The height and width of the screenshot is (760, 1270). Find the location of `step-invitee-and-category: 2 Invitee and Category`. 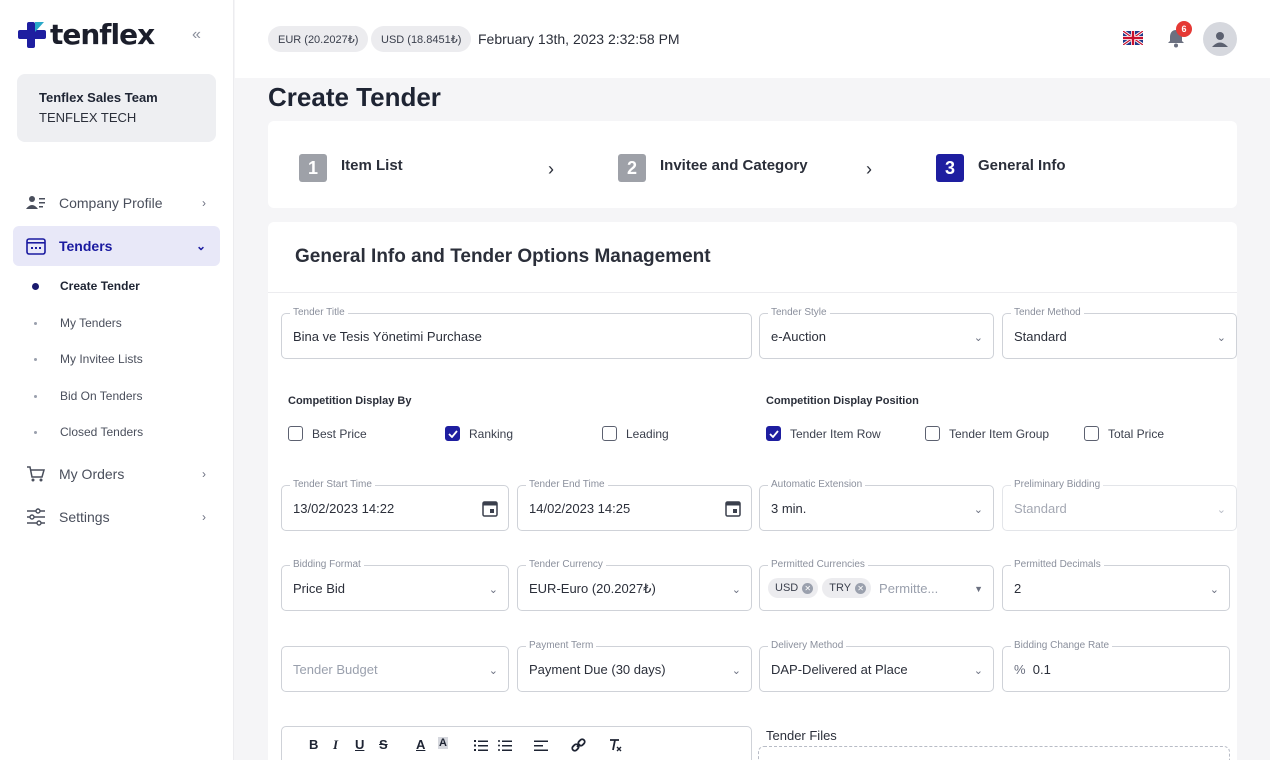

step-invitee-and-category: 2 Invitee and Category is located at coordinates (713, 168).